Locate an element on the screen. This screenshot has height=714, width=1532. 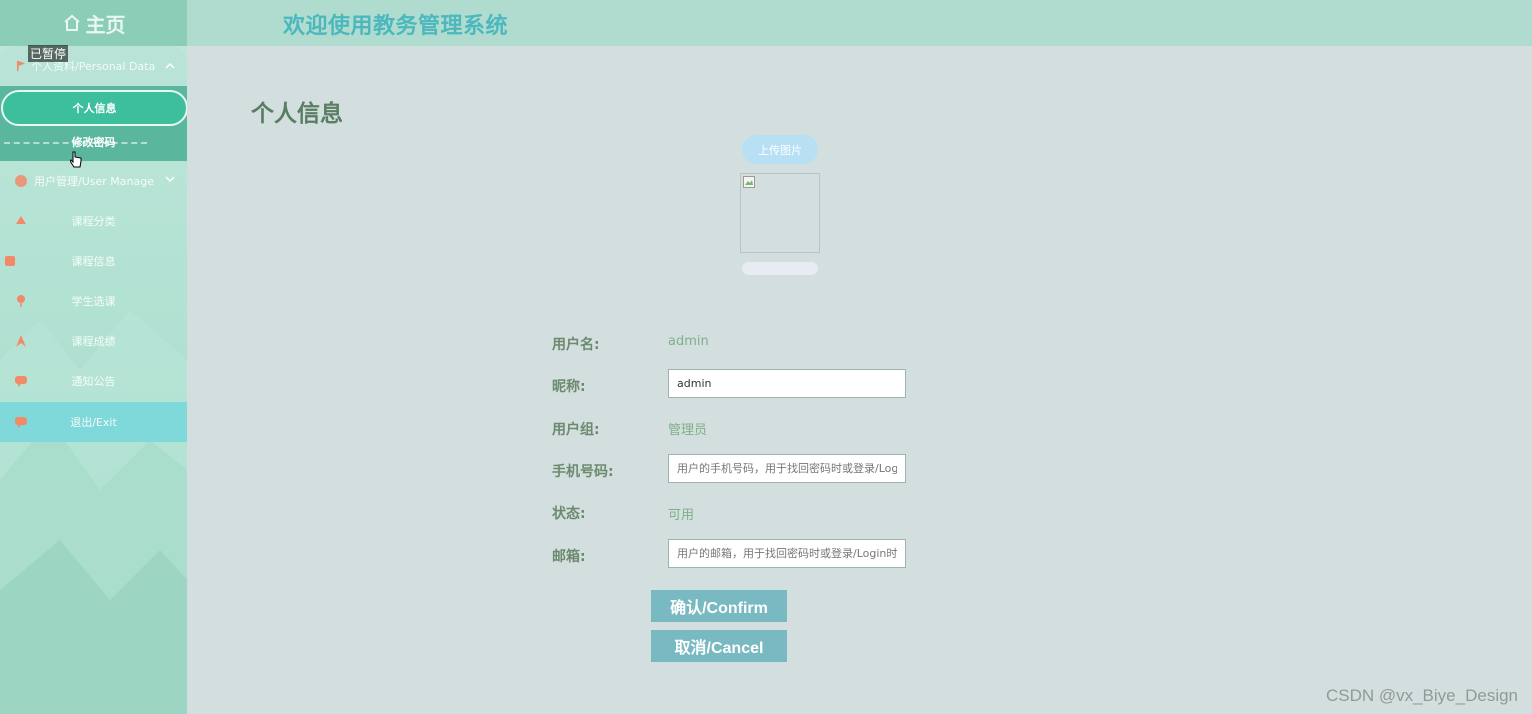
submenu-personal-data: 个人信息 修改密码 is located at coordinates (93, 123).